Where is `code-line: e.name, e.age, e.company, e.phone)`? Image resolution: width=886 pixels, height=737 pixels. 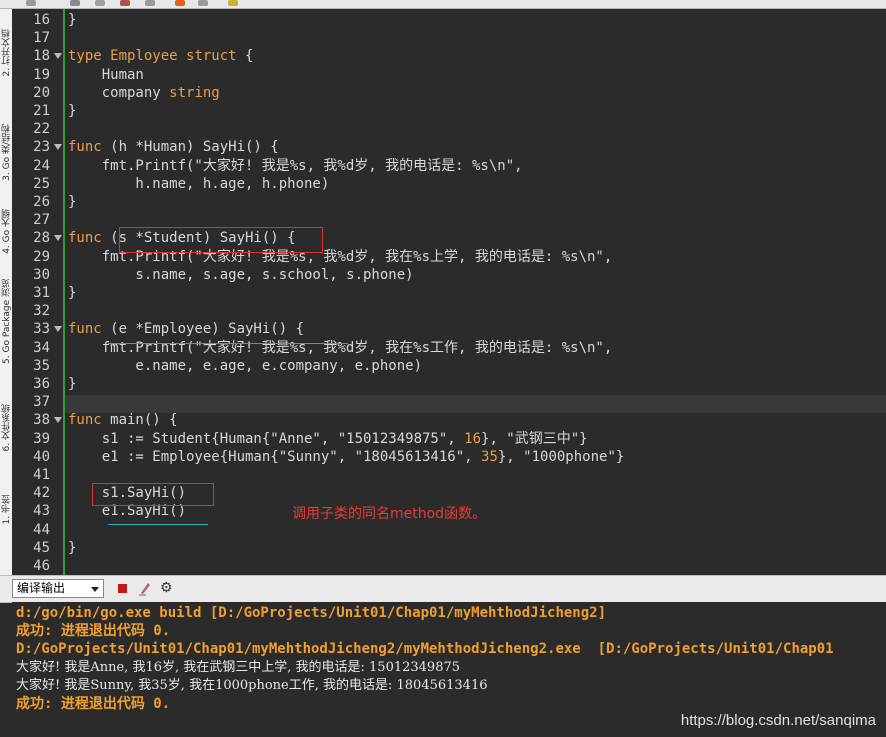 code-line: e.name, e.age, e.company, e.phone) is located at coordinates (245, 366).